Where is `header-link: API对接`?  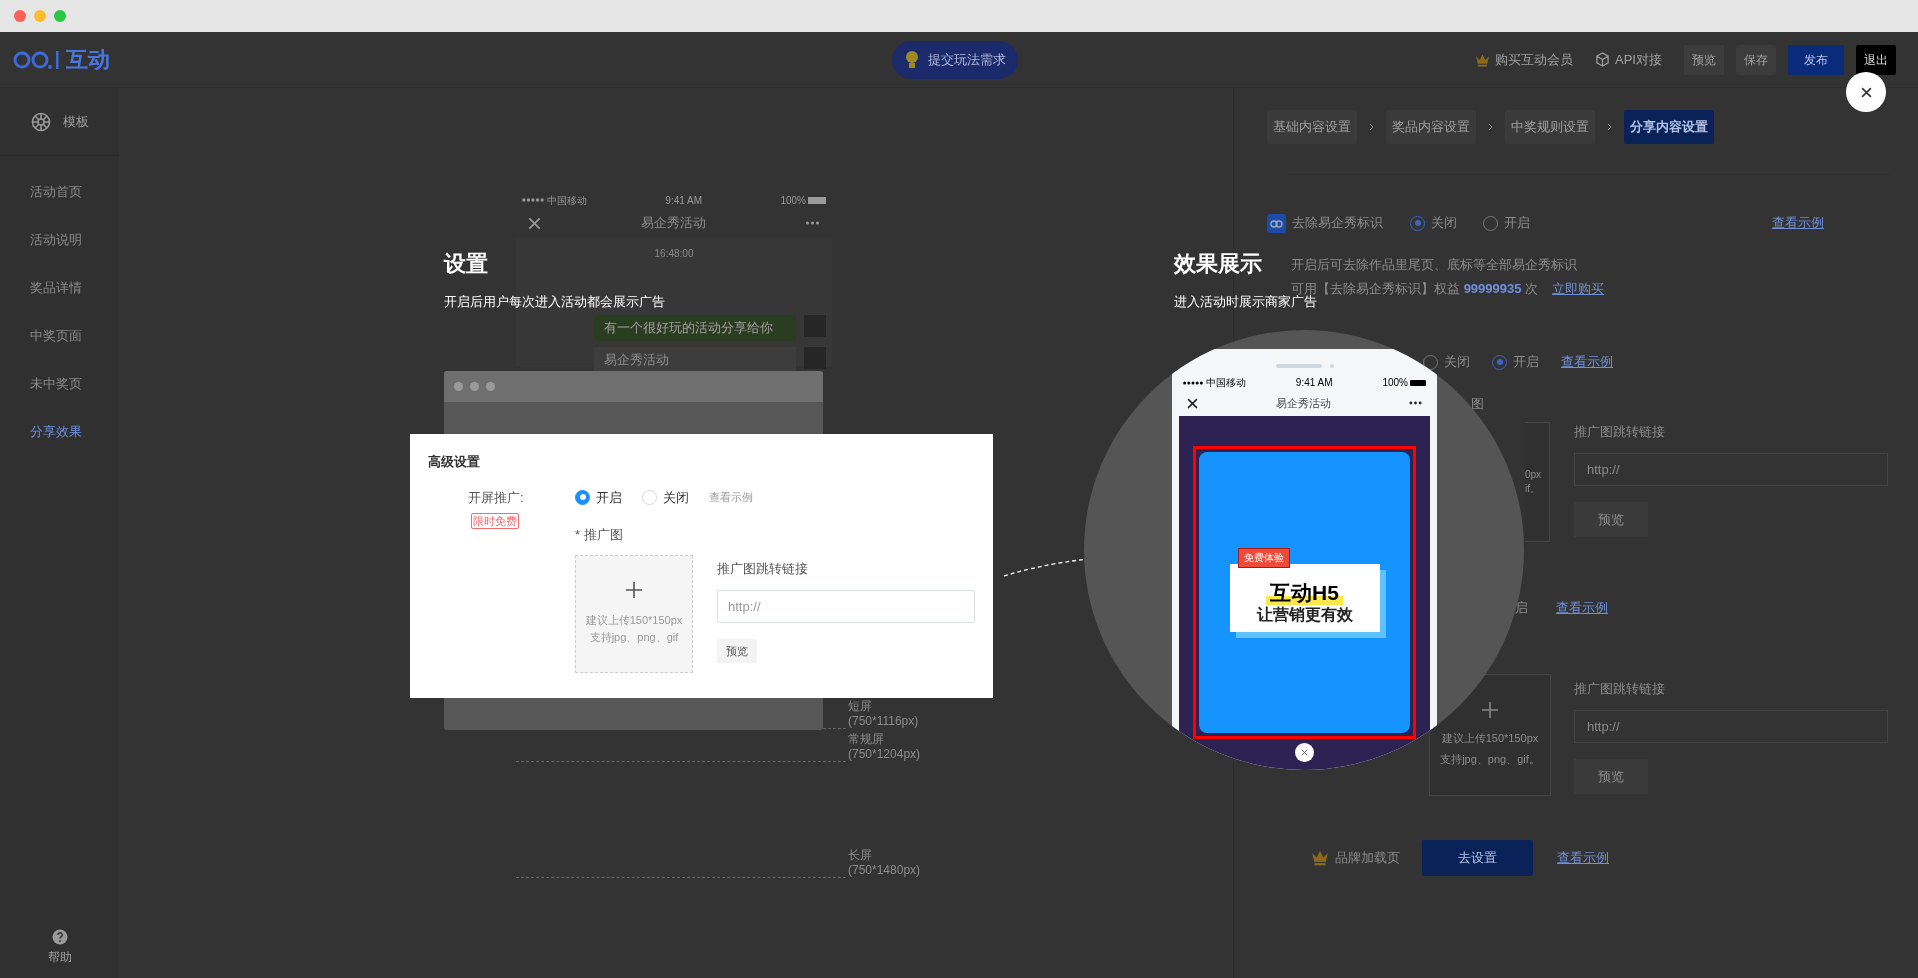
header-link: API对接 is located at coordinates (1638, 59).